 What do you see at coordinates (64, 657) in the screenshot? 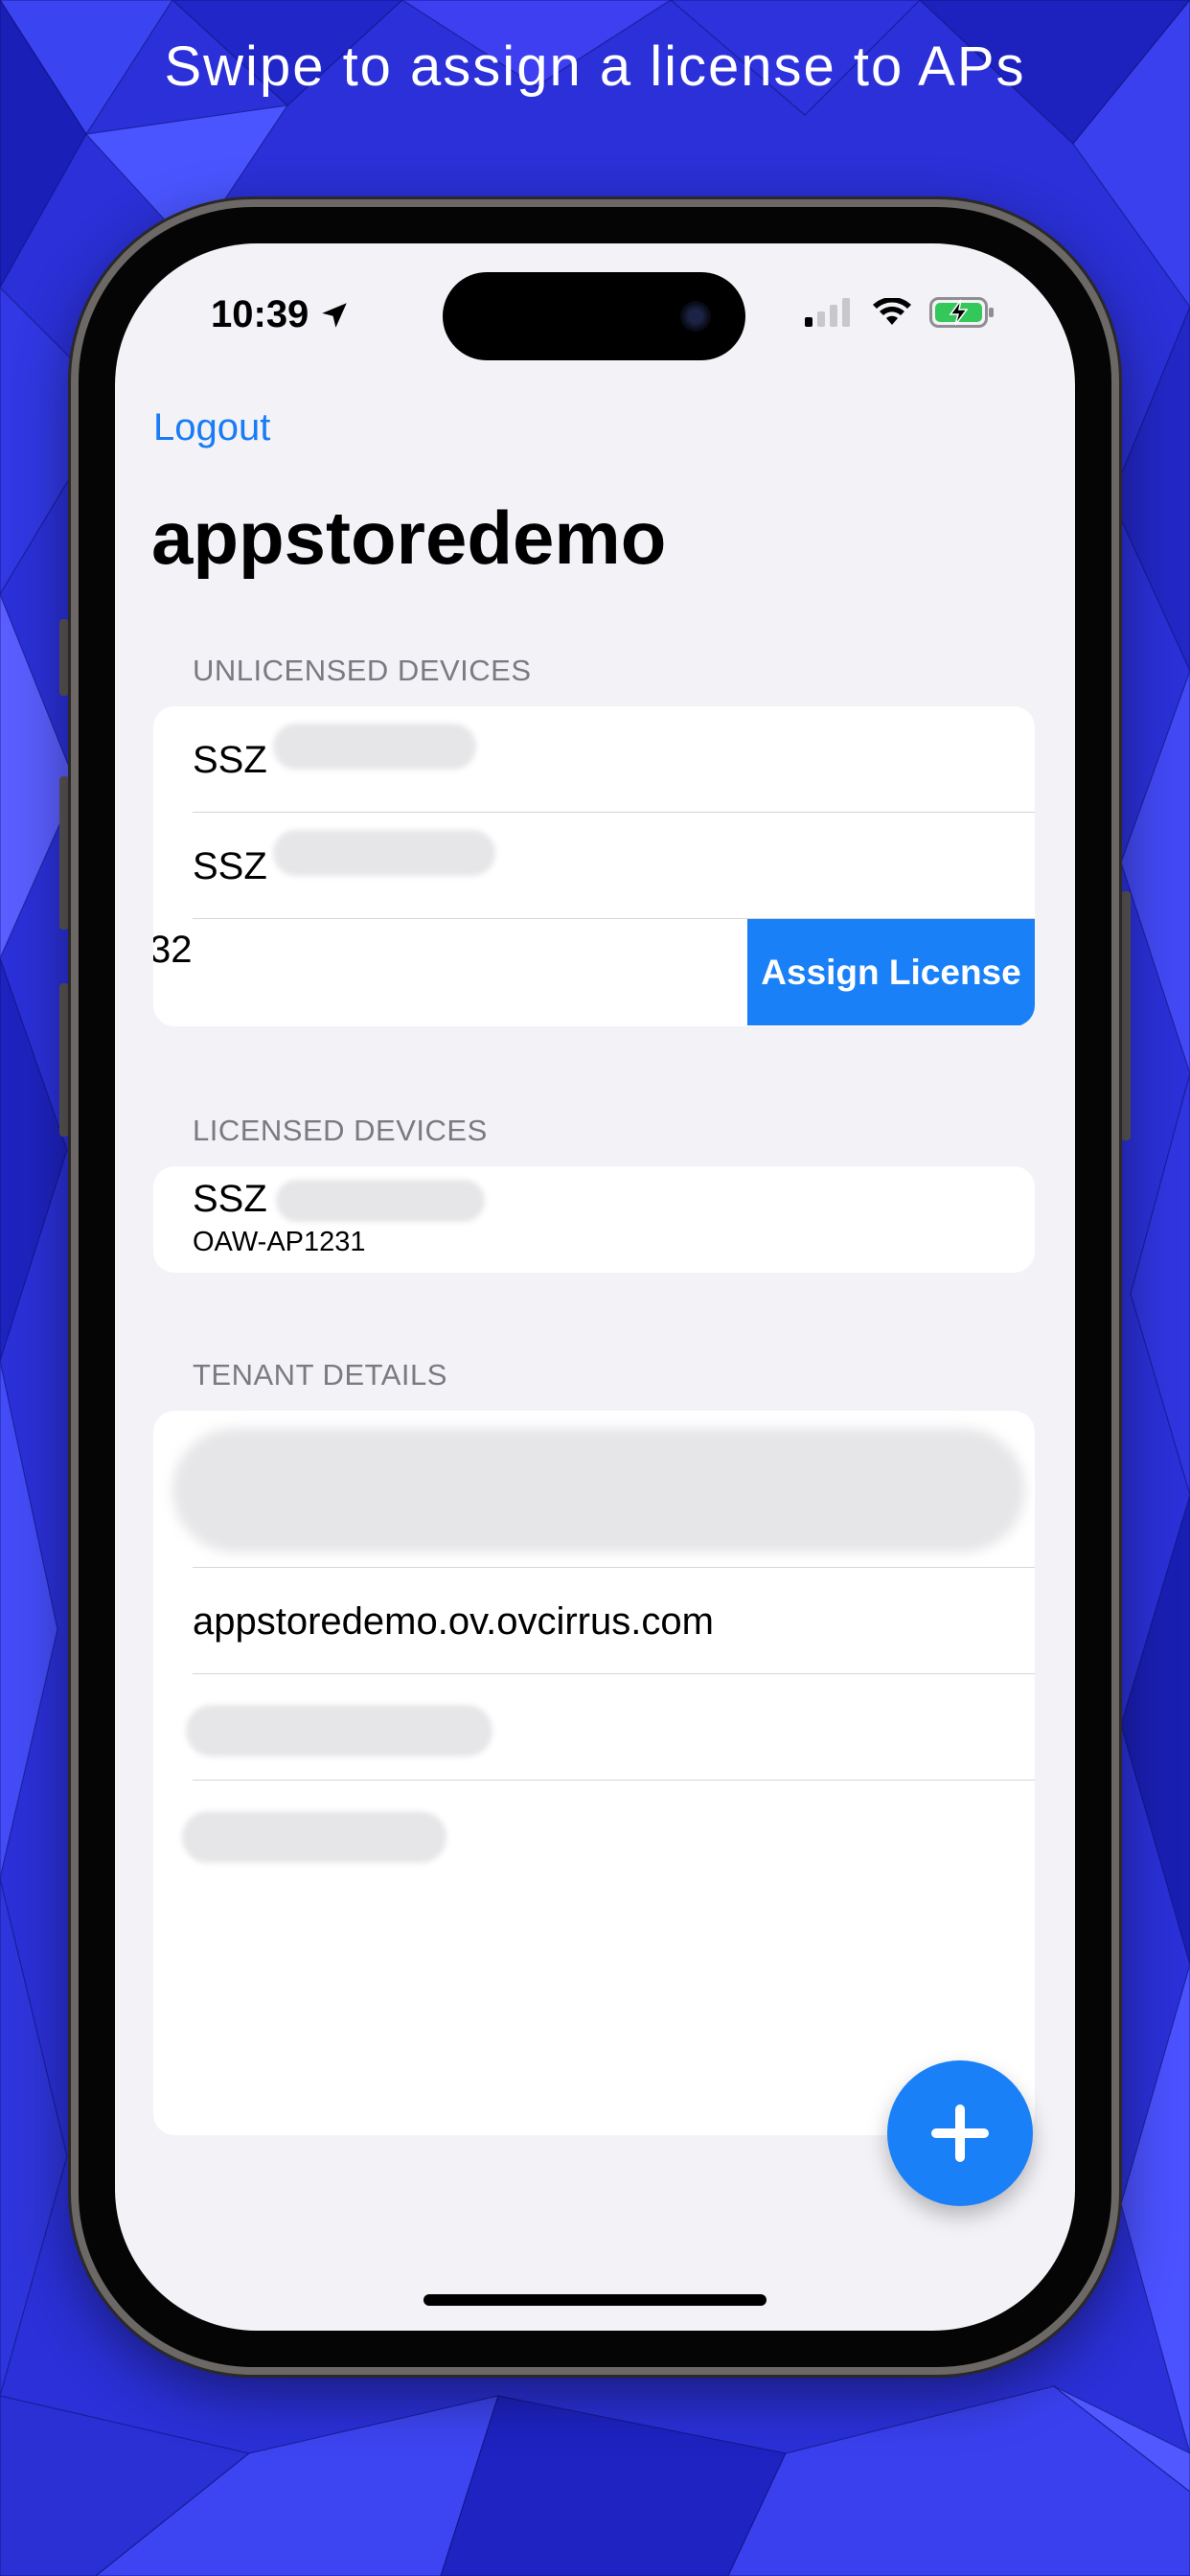
I see `action-button` at bounding box center [64, 657].